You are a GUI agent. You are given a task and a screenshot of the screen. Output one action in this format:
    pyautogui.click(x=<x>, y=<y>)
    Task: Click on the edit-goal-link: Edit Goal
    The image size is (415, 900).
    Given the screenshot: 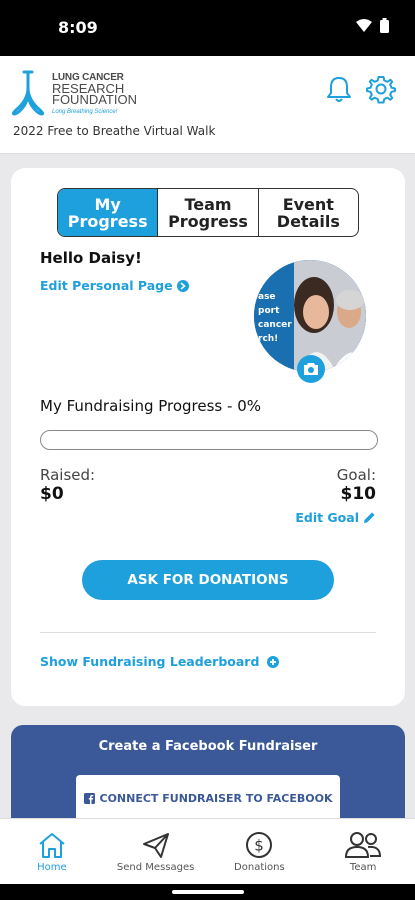 What is the action you would take?
    pyautogui.click(x=335, y=517)
    